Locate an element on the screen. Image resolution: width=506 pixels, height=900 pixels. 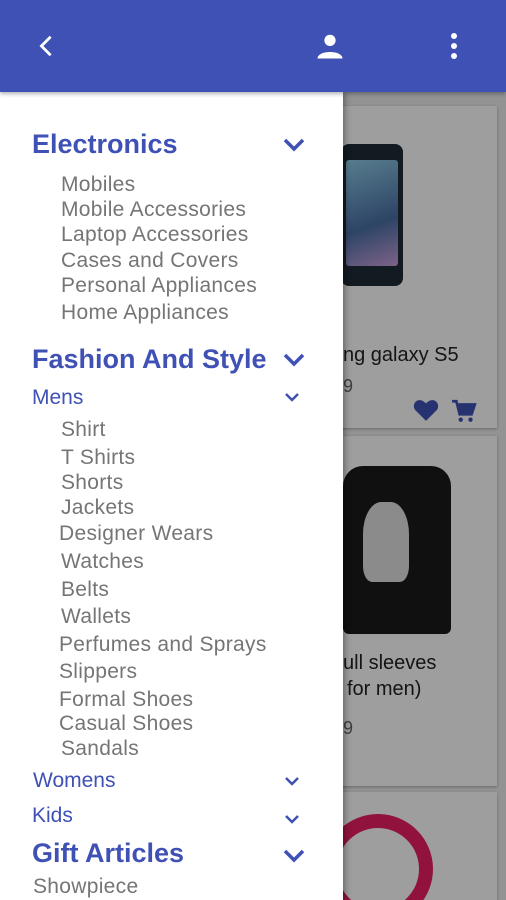
back-arrow-icon is located at coordinates (46, 46).